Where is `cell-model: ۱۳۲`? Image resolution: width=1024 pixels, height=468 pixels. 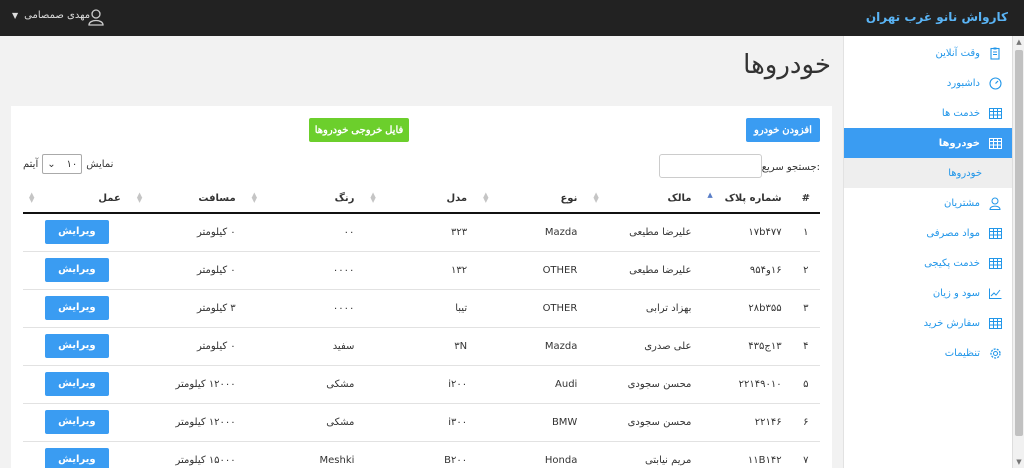 cell-model: ۱۳۲ is located at coordinates (421, 270).